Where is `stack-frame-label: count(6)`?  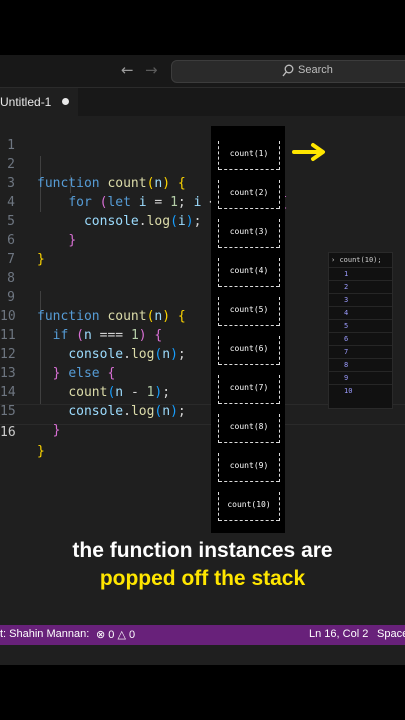 stack-frame-label: count(6) is located at coordinates (249, 348).